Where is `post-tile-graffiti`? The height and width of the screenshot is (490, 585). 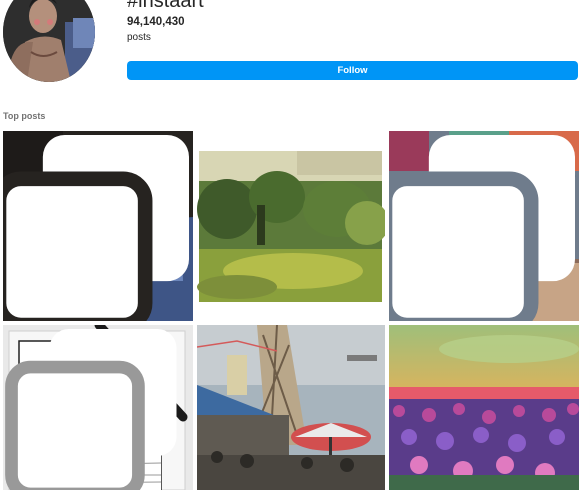
post-tile-graffiti is located at coordinates (484, 226).